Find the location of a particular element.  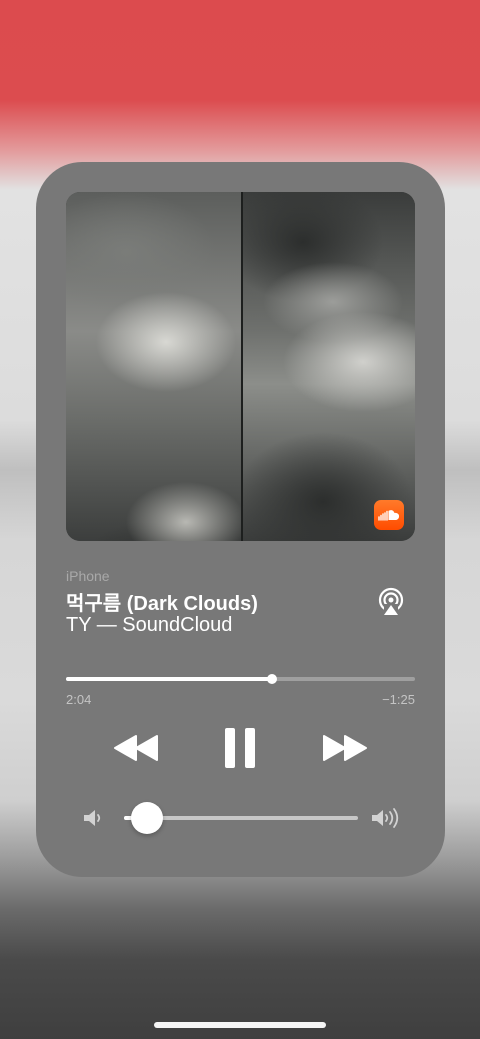

soundcloud-icon is located at coordinates (389, 515).